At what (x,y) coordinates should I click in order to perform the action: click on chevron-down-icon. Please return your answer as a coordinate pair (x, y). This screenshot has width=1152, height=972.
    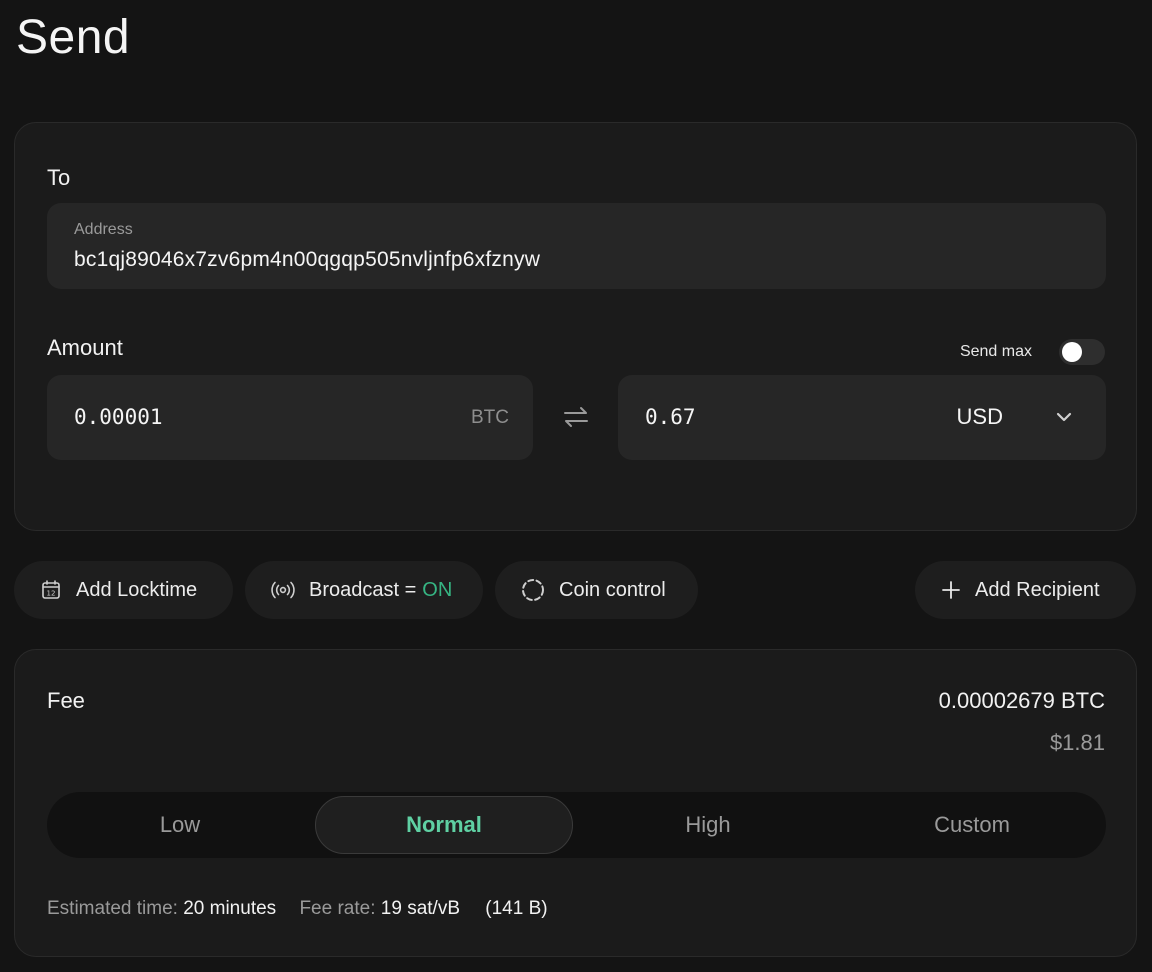
    Looking at the image, I should click on (1064, 417).